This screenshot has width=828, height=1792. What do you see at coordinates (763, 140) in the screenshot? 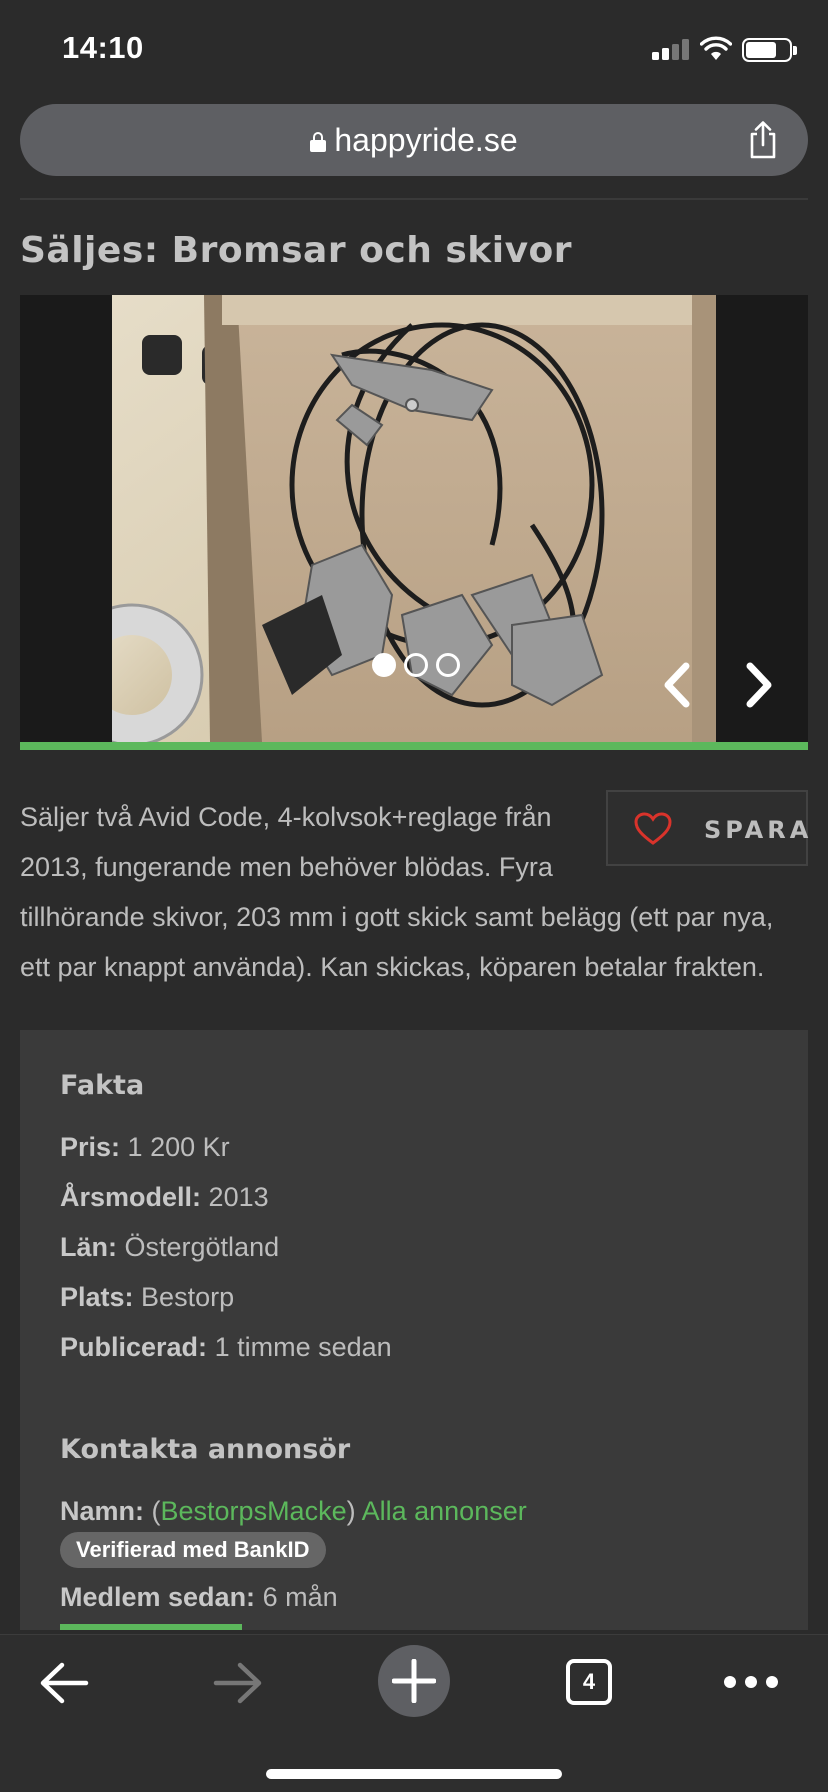
I see `share-icon` at bounding box center [763, 140].